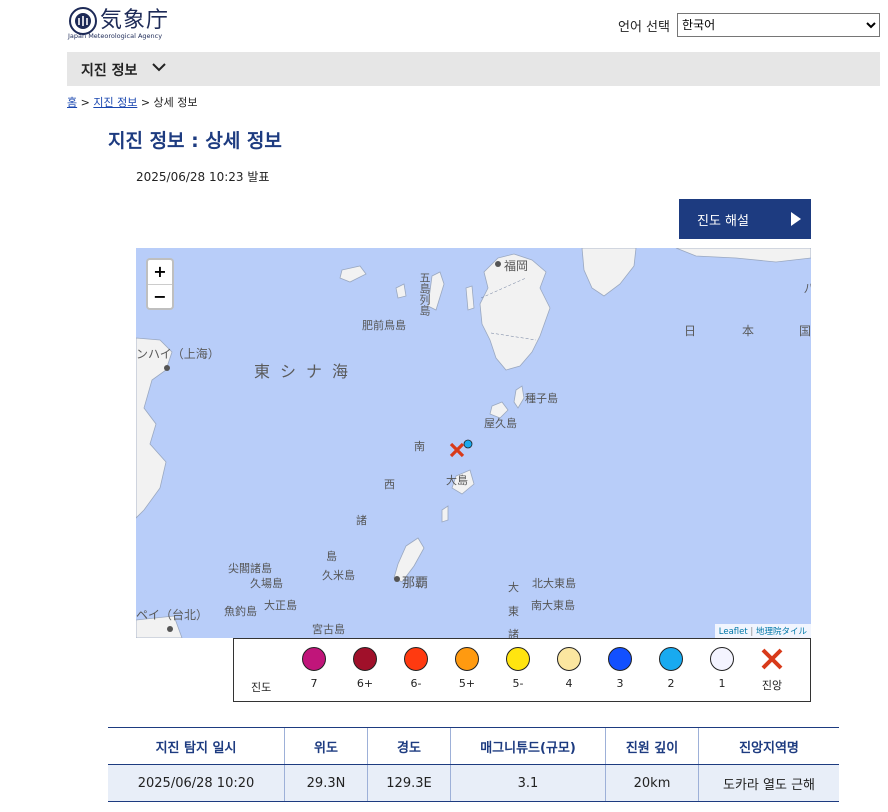 The image size is (888, 812). Describe the element at coordinates (772, 685) in the screenshot. I see `legend-epicenter-label: 진앙` at that location.